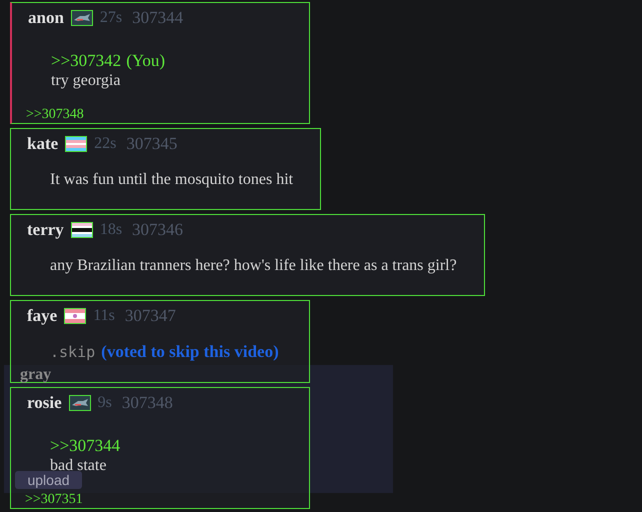  What do you see at coordinates (105, 403) in the screenshot?
I see `post-time: 9s` at bounding box center [105, 403].